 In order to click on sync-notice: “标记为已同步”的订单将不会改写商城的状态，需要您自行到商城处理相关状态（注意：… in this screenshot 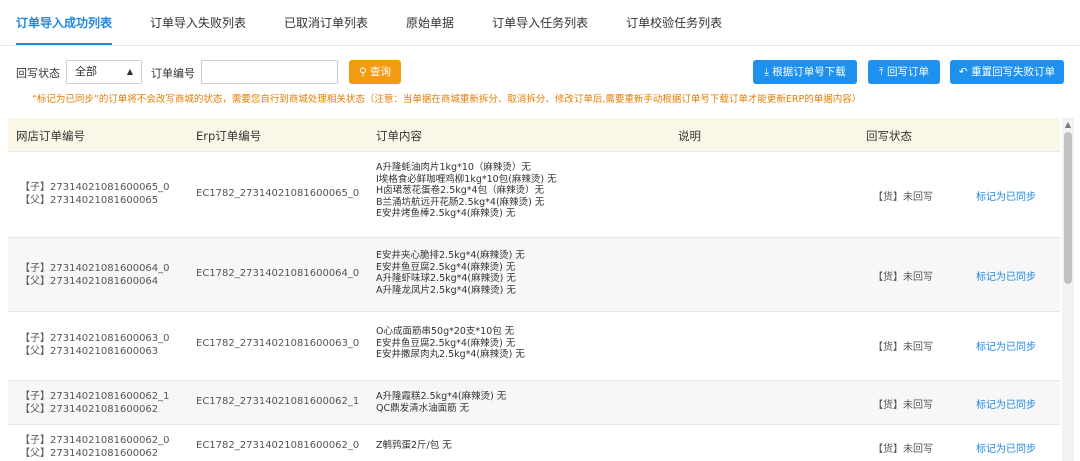, I will do `click(447, 99)`.